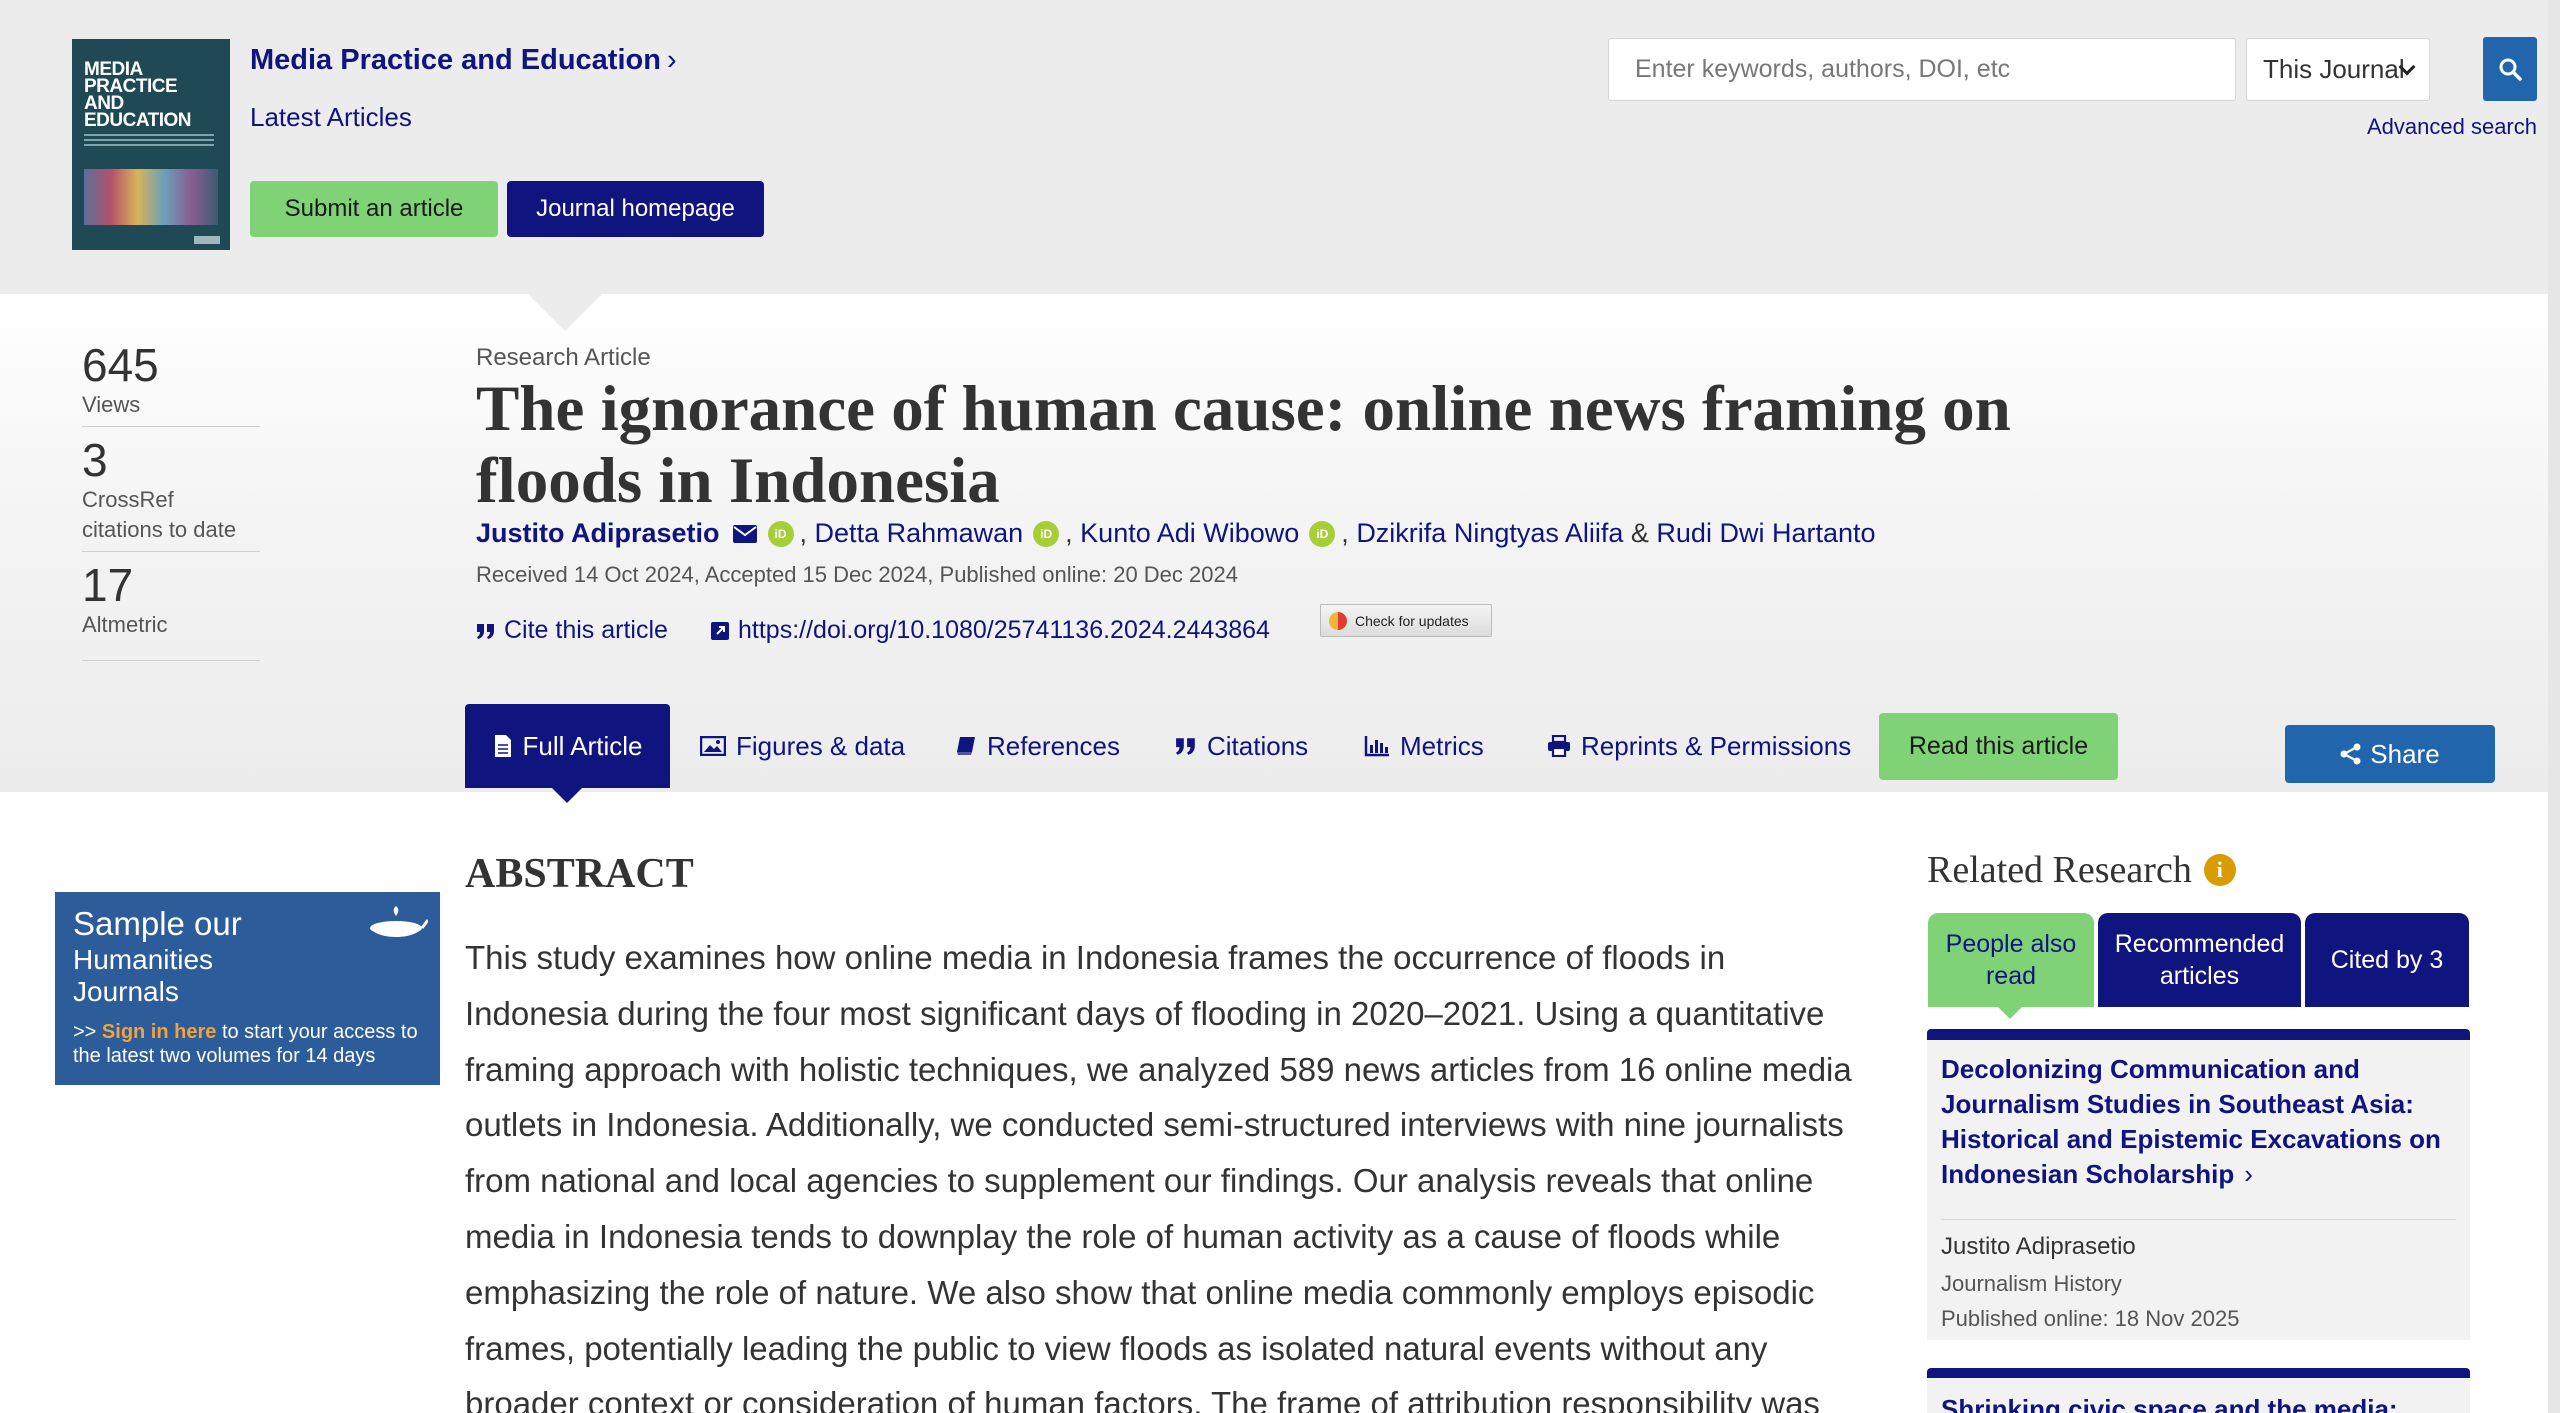  What do you see at coordinates (2554, 706) in the screenshot?
I see `page-scrollbar` at bounding box center [2554, 706].